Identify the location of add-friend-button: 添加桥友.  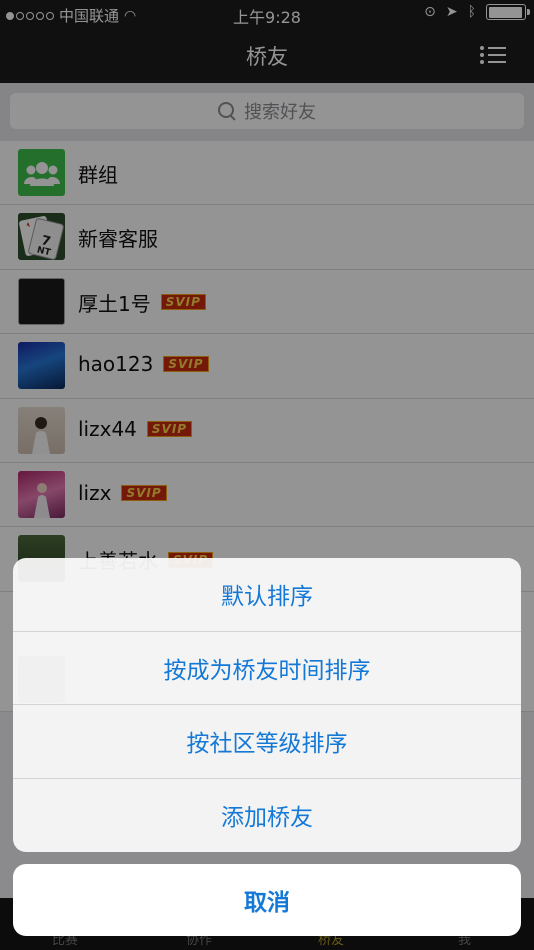
(267, 816).